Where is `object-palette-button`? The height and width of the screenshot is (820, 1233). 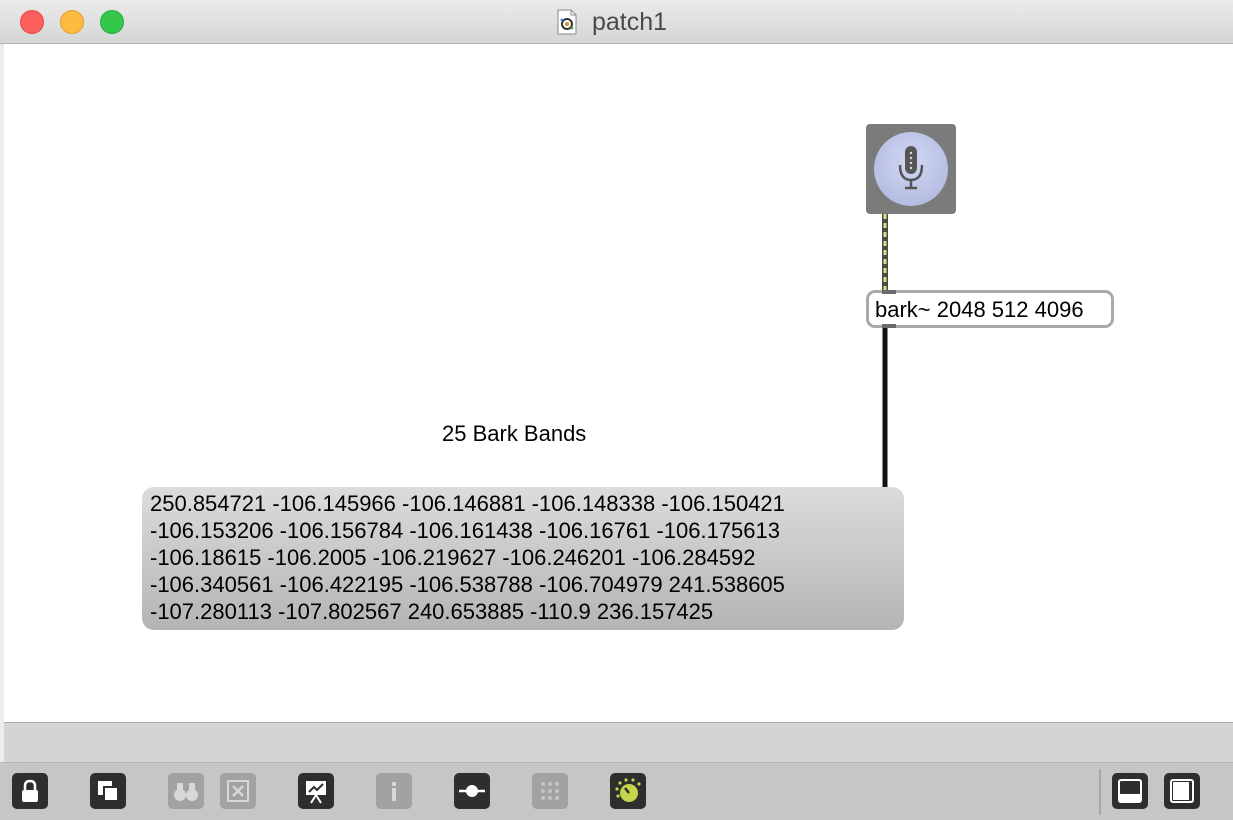
object-palette-button is located at coordinates (472, 791).